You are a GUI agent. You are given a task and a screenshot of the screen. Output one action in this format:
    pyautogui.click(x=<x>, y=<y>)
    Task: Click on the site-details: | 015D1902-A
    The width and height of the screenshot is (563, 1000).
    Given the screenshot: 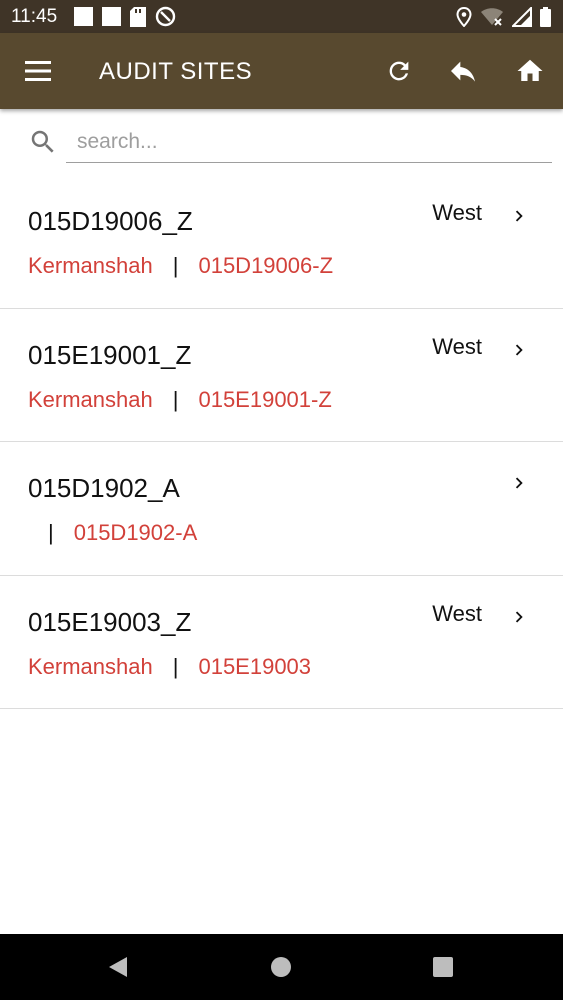 What is the action you would take?
    pyautogui.click(x=112, y=533)
    